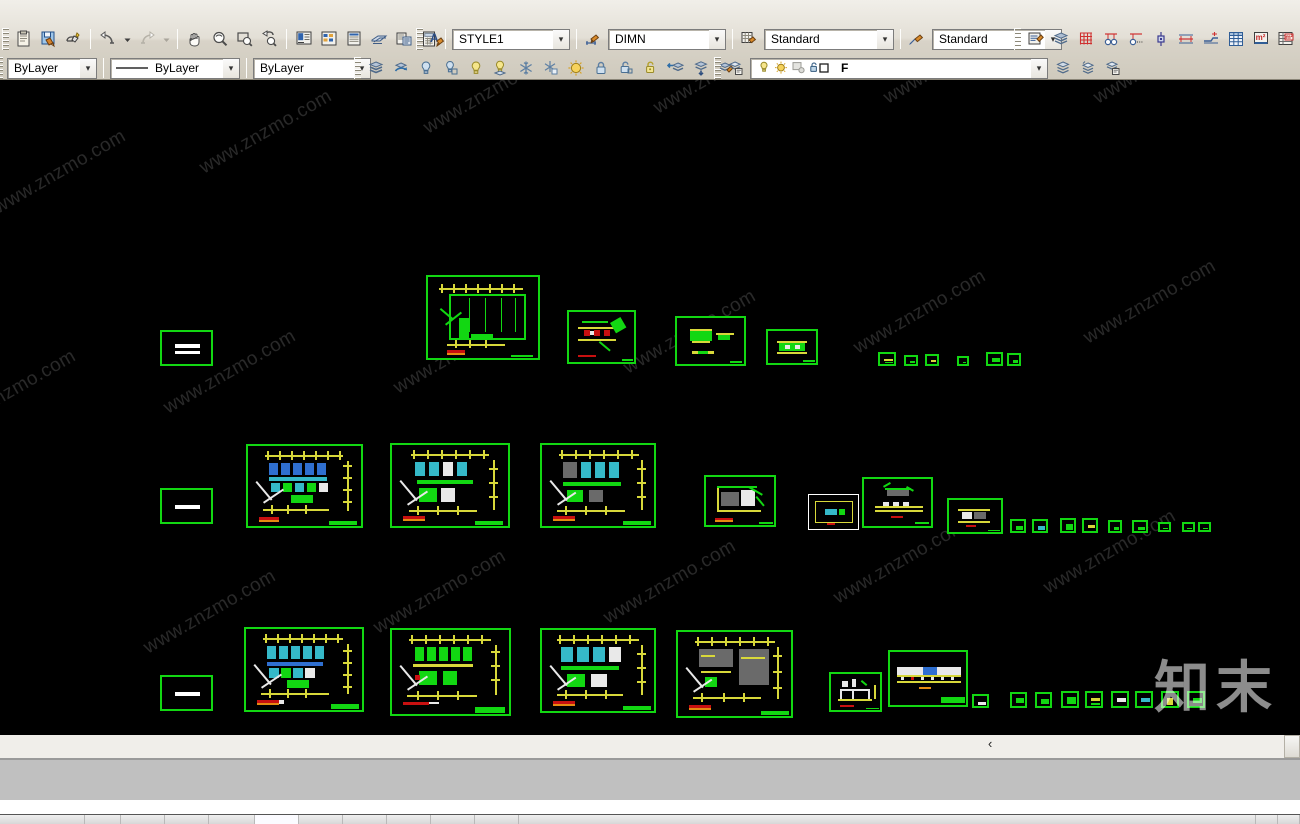 Image resolution: width=1300 pixels, height=824 pixels. I want to click on status-cell-polar, so click(232, 819).